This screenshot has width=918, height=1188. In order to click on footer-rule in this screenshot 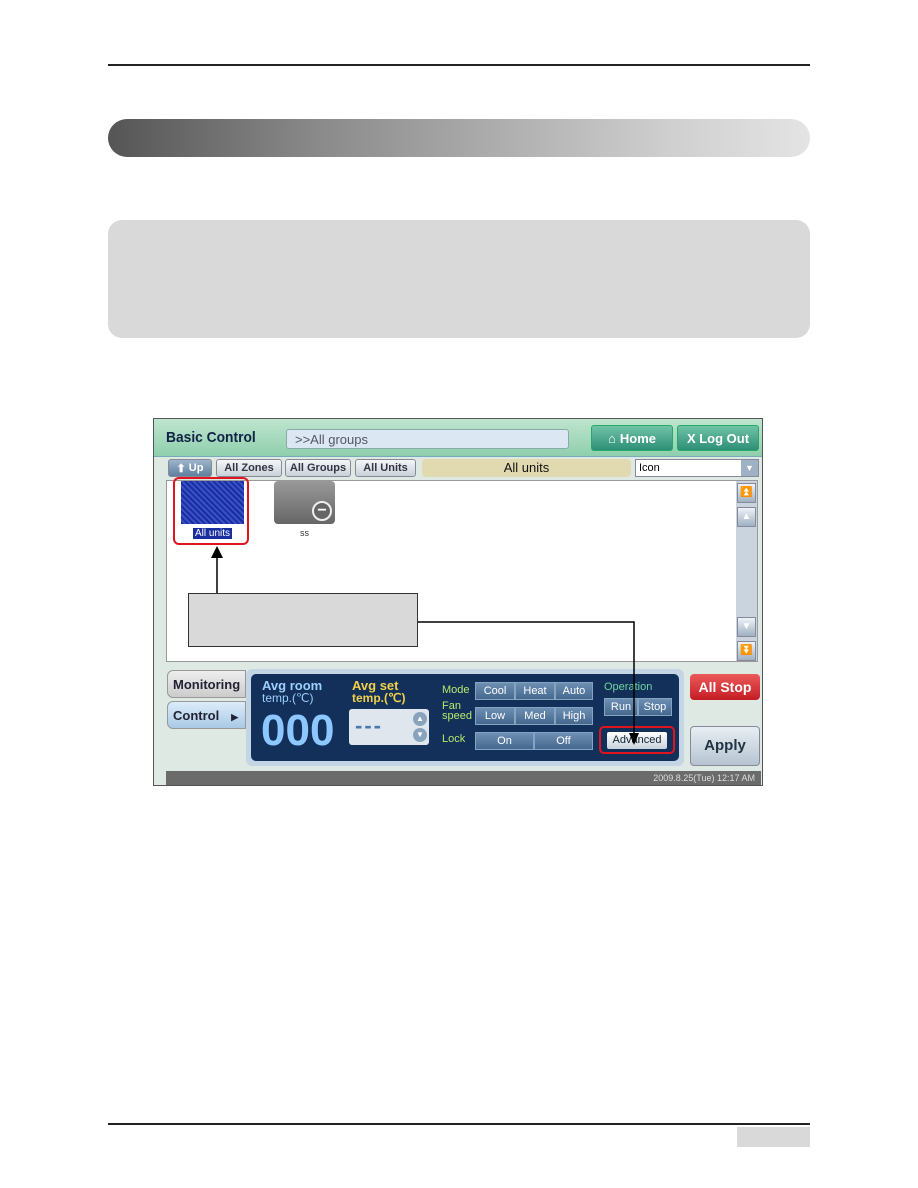, I will do `click(459, 1124)`.